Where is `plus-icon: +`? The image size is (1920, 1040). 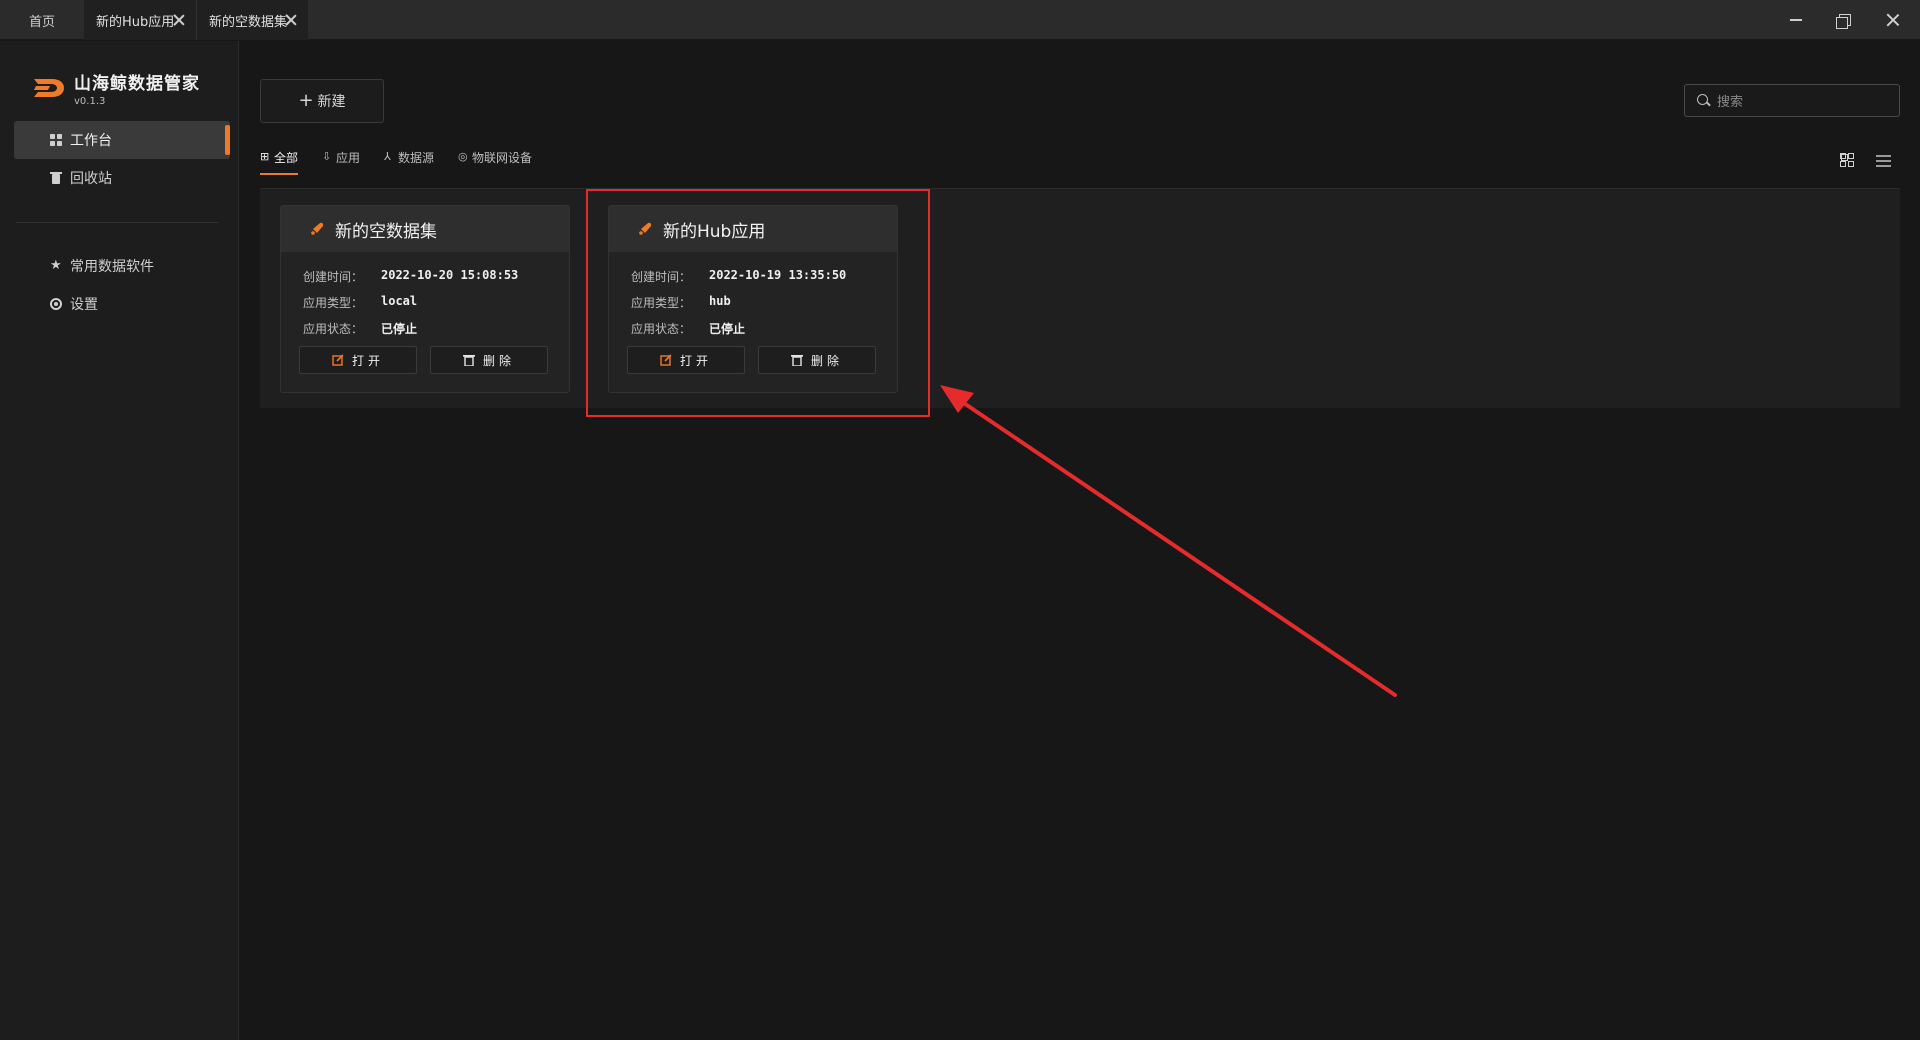
plus-icon: + is located at coordinates (306, 100).